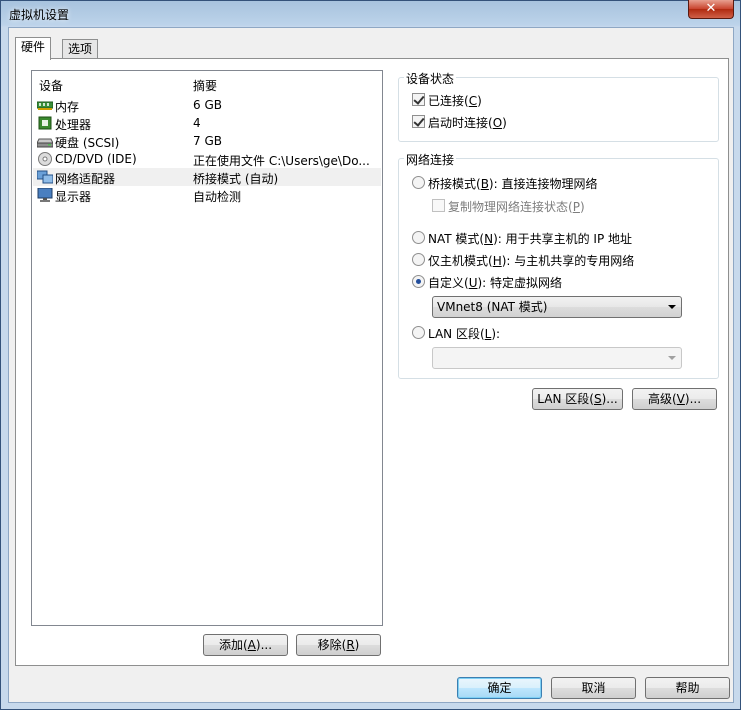 The height and width of the screenshot is (710, 741). Describe the element at coordinates (45, 143) in the screenshot. I see `hard-disk-icon` at that location.